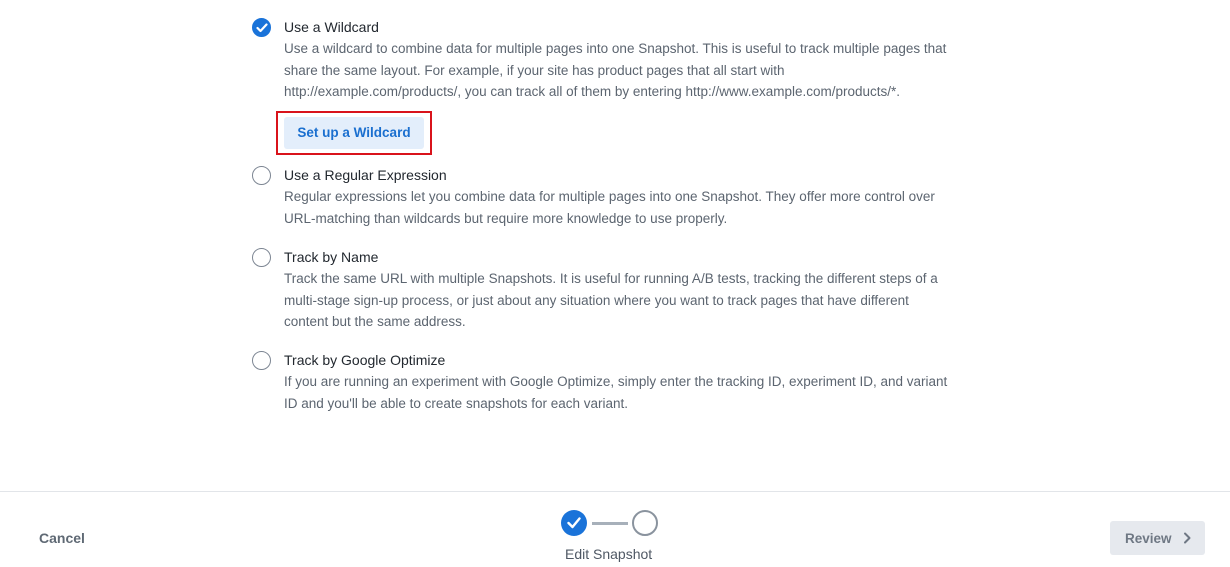 This screenshot has height=567, width=1230. I want to click on step-completed, so click(574, 523).